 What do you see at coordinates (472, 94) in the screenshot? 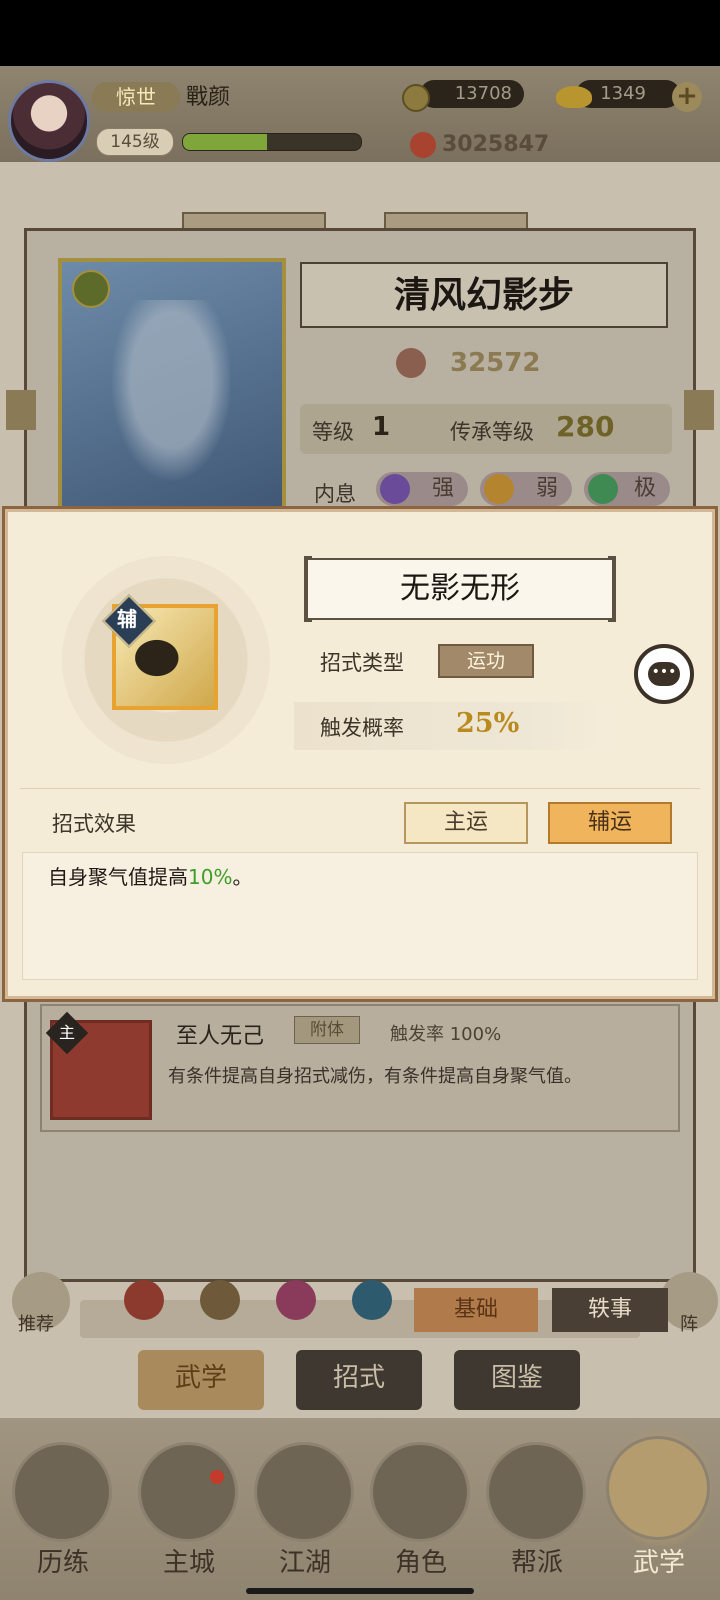
I see `coin-counter: 13708` at bounding box center [472, 94].